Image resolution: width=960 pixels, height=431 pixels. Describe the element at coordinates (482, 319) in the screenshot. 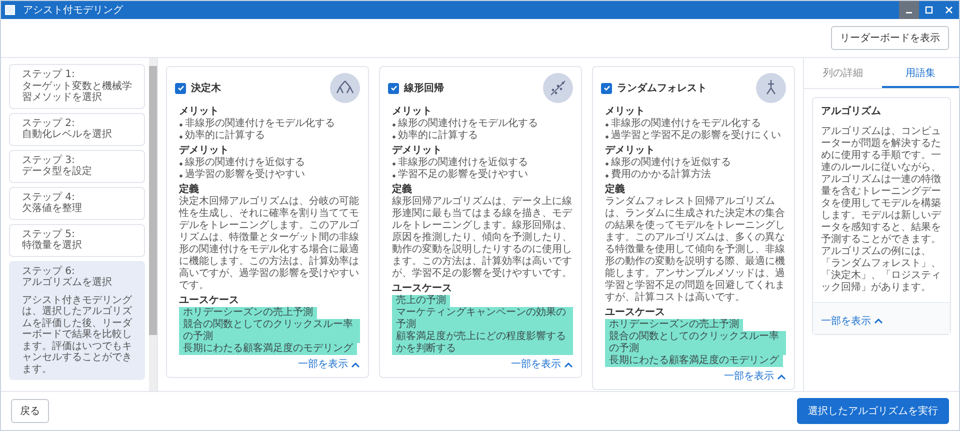

I see `highlighted-use-case: マーケティングキャンペーンの効果の予測` at that location.